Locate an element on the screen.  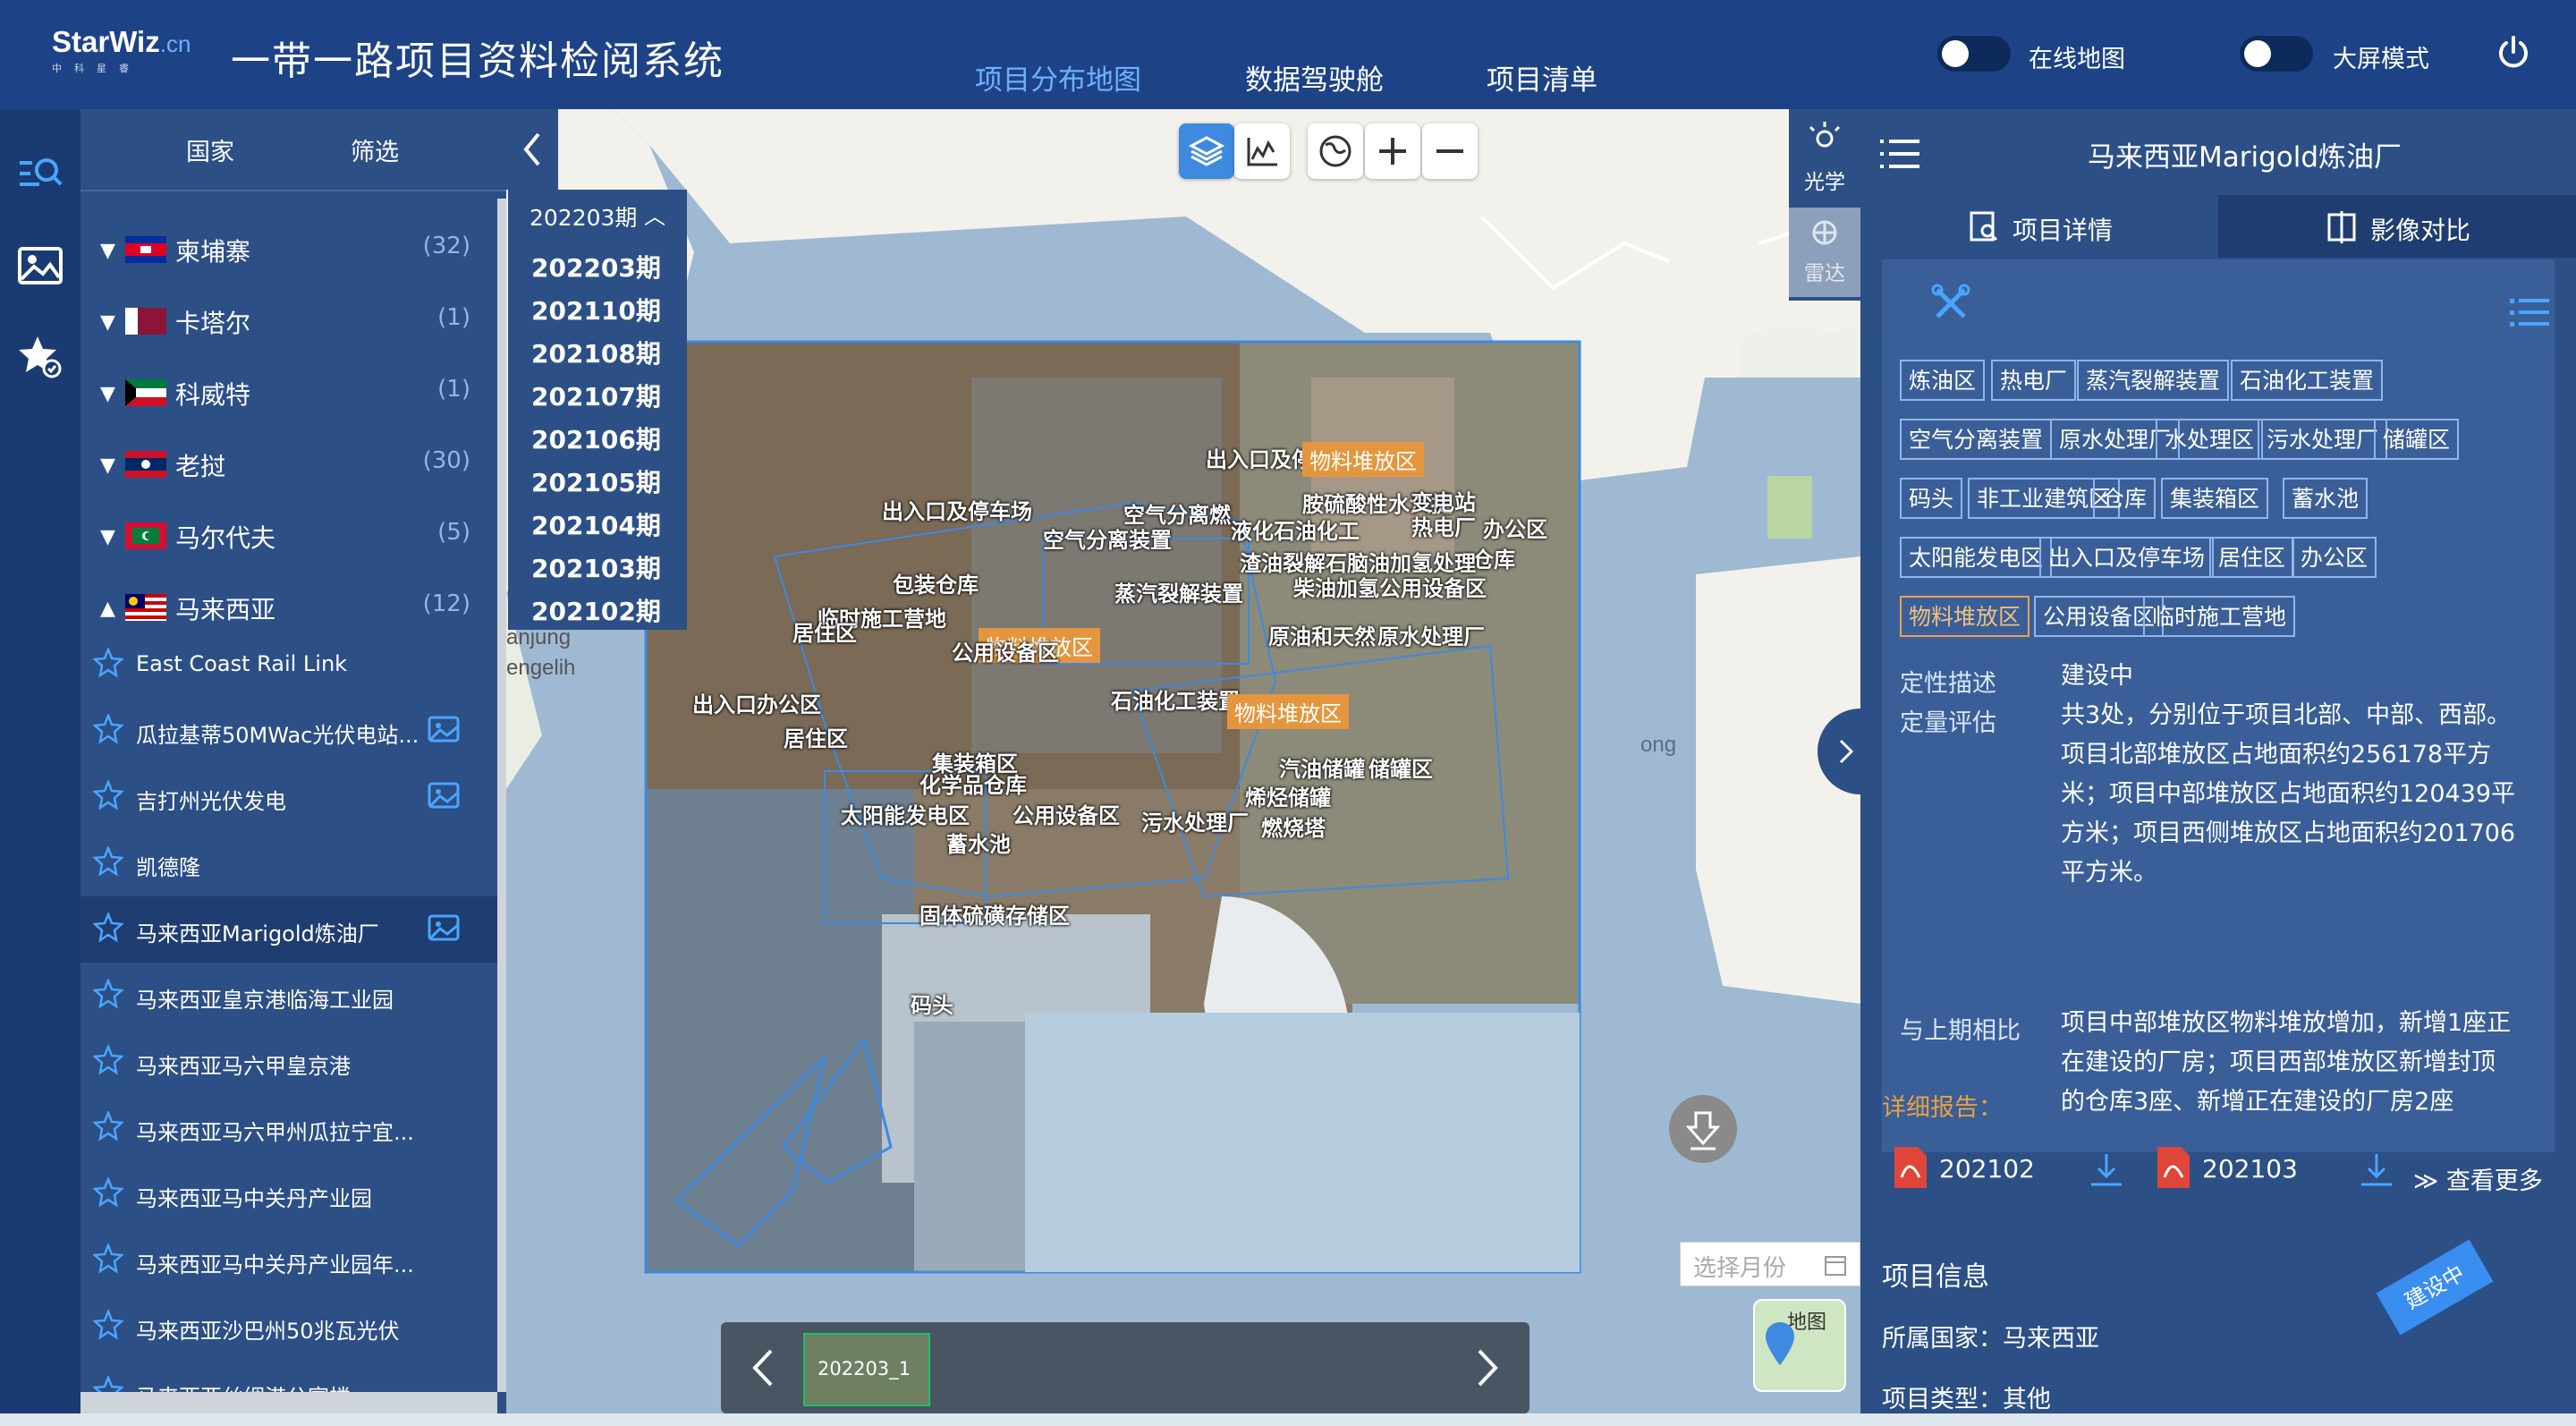
vertical-scrollbar is located at coordinates (501, 796).